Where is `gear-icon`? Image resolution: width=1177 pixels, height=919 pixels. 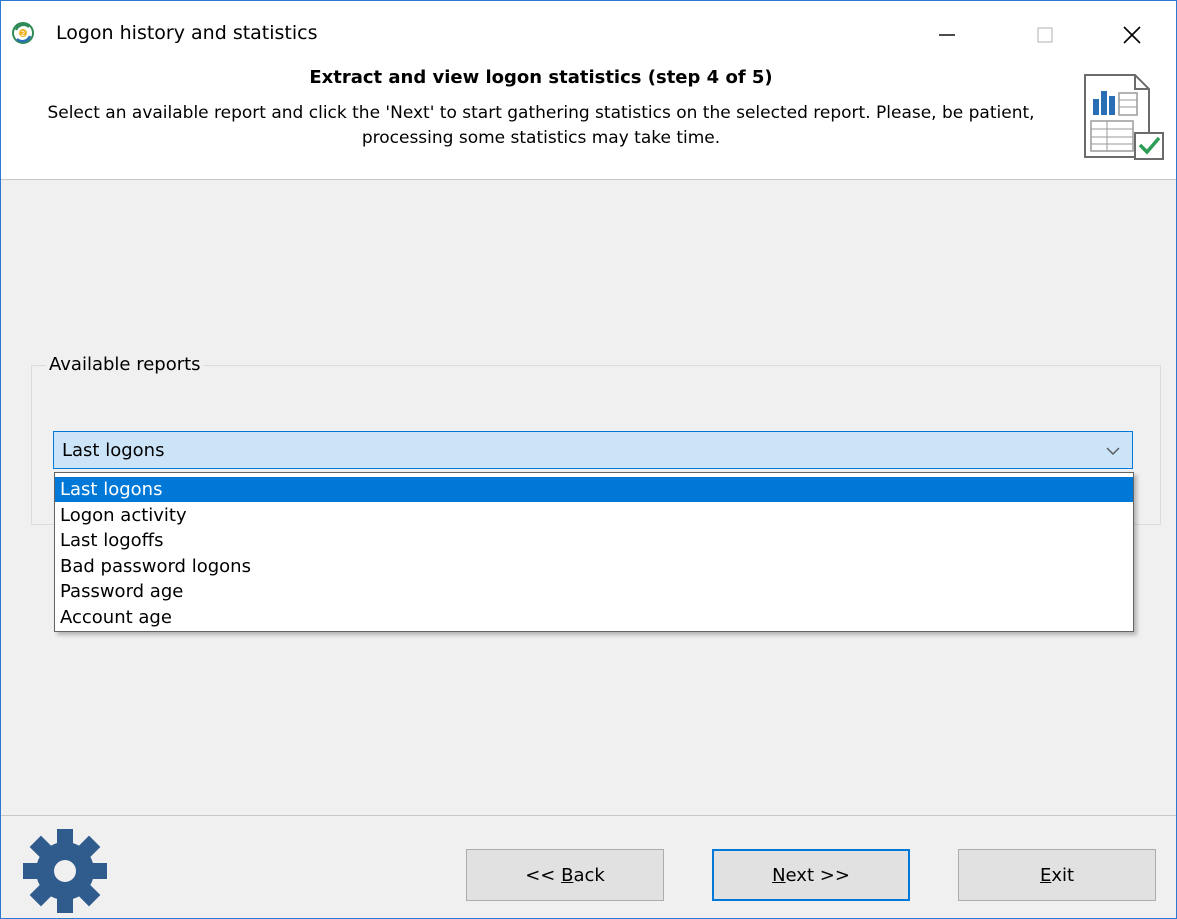 gear-icon is located at coordinates (65, 871).